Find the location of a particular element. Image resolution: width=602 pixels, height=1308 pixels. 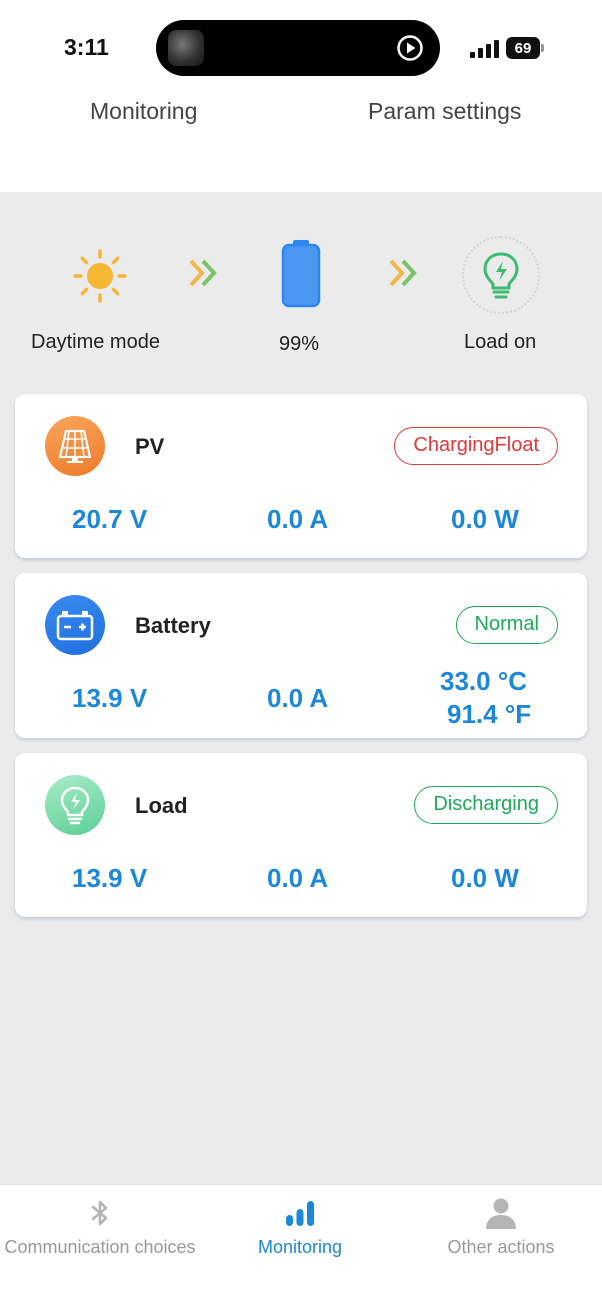

battery-icon is located at coordinates (301, 274).